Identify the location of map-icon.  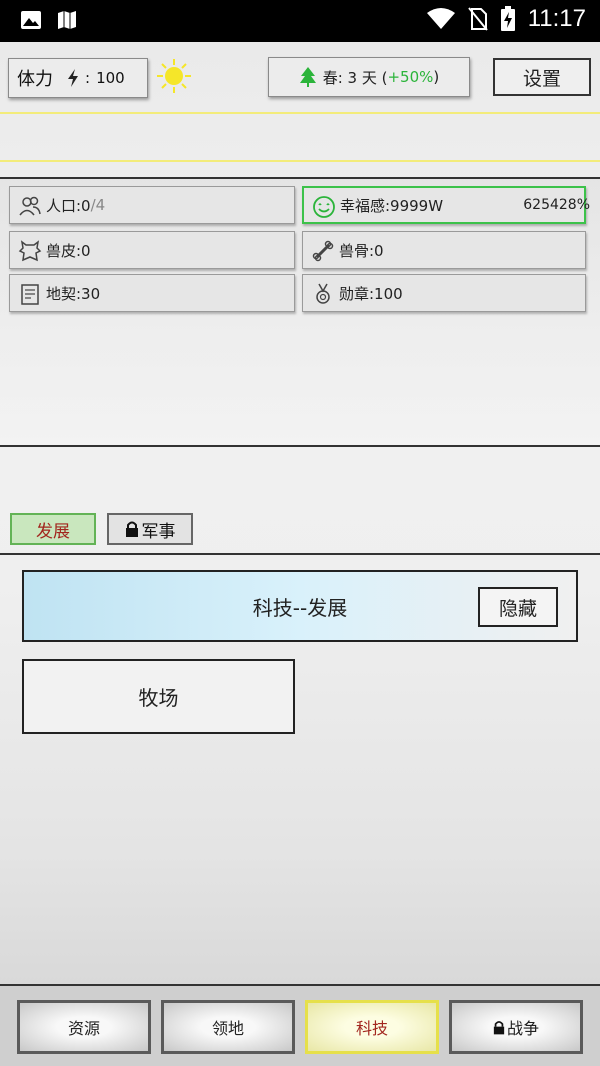
(67, 20).